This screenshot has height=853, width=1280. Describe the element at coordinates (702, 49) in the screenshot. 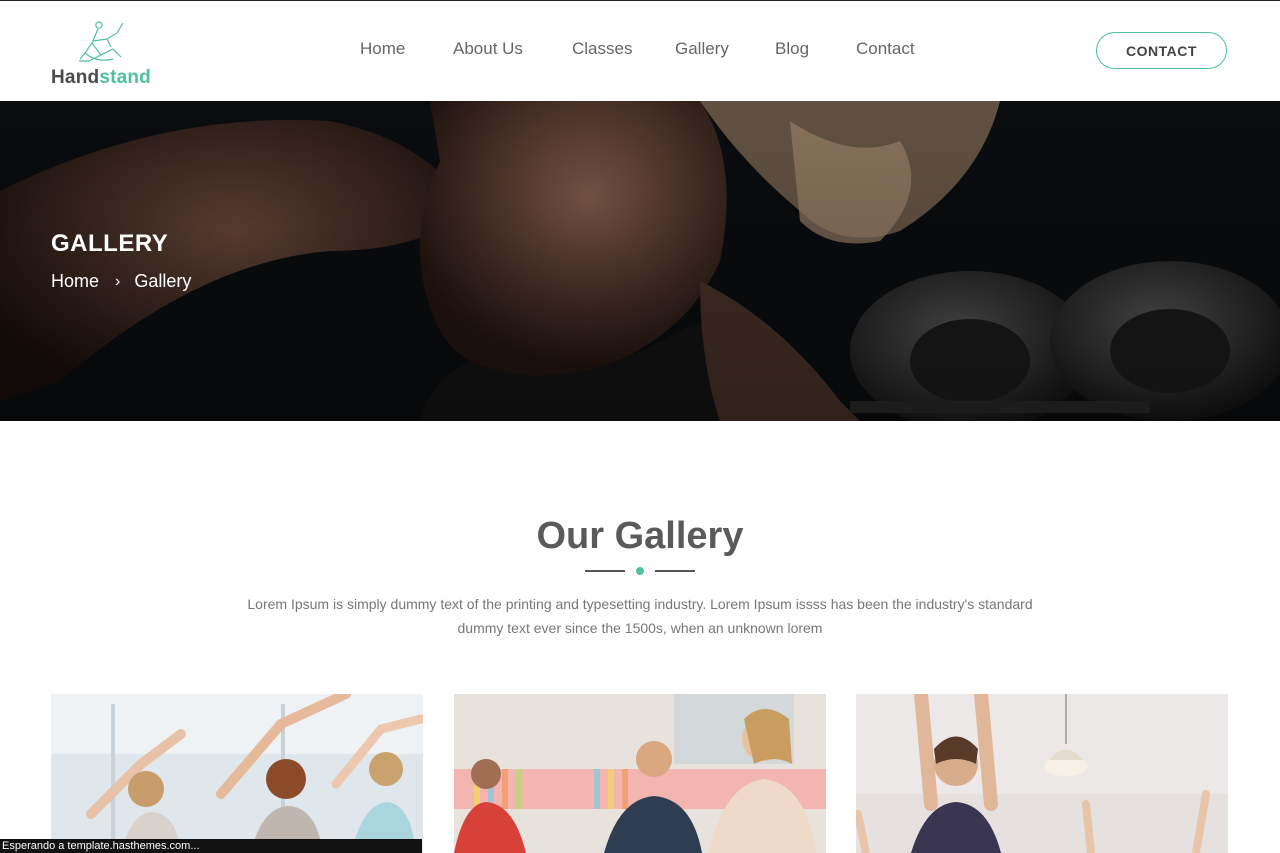

I see `nav-item-gallery: Gallery` at that location.